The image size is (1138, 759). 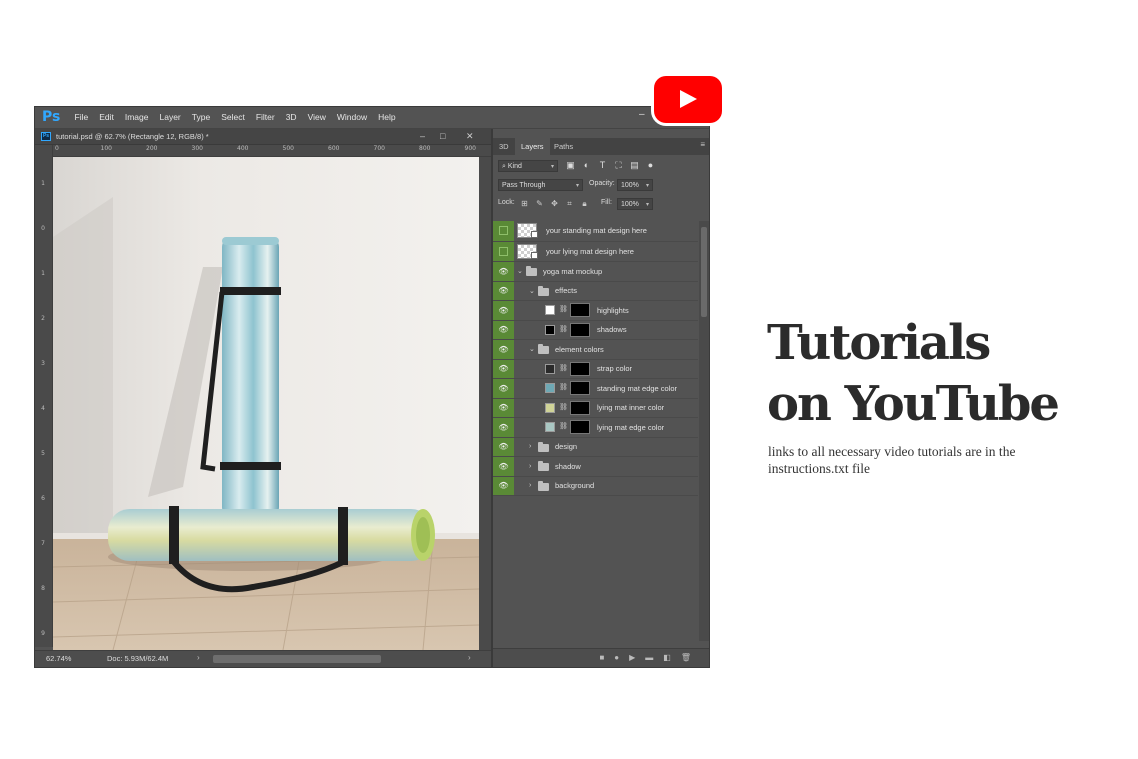 I want to click on menu-type: Type, so click(x=200, y=117).